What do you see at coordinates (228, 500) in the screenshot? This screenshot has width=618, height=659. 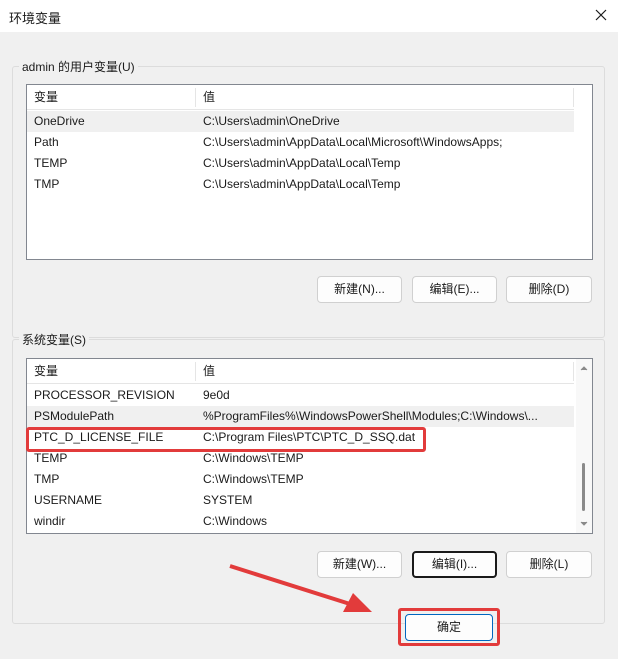 I see `variable-value: SYSTEM` at bounding box center [228, 500].